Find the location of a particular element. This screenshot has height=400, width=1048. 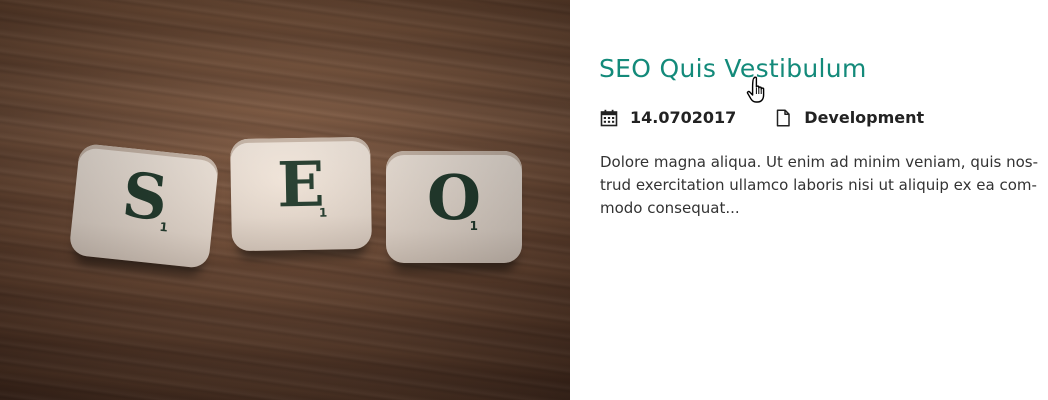

scrabble-tile-e: E 1 is located at coordinates (301, 194).